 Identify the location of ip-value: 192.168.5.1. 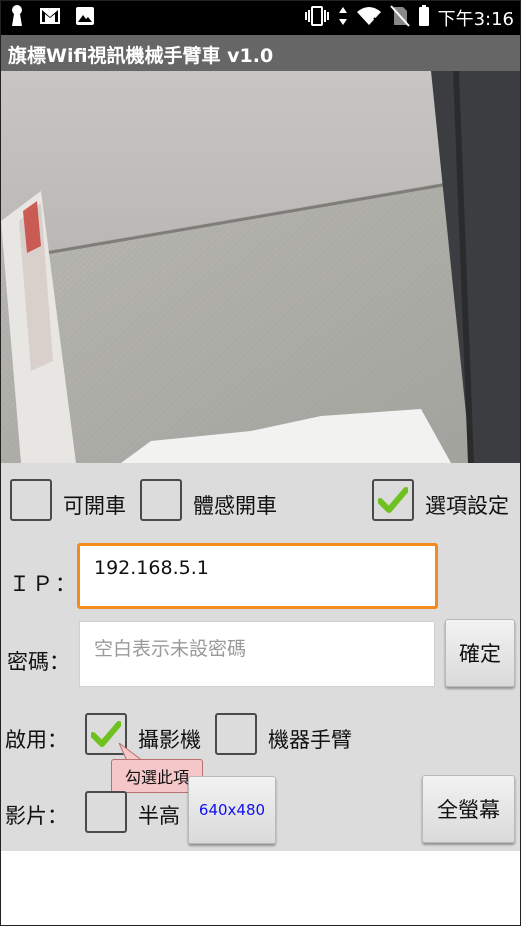
(151, 568).